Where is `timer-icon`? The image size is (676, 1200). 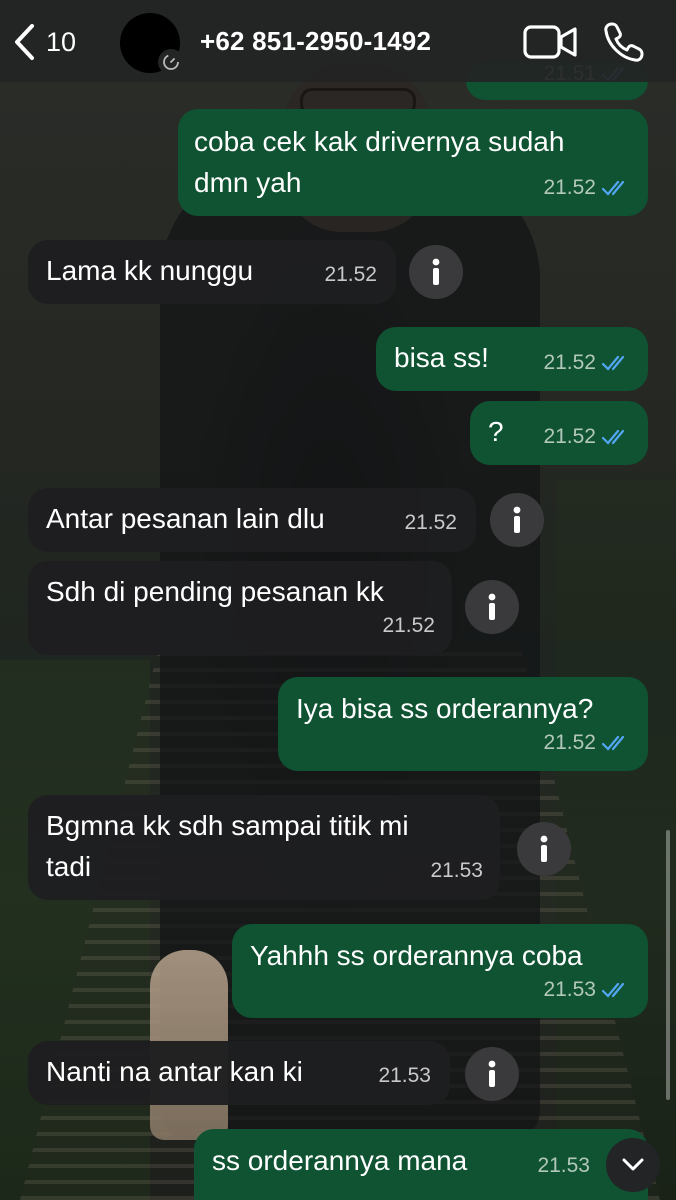
timer-icon is located at coordinates (171, 62).